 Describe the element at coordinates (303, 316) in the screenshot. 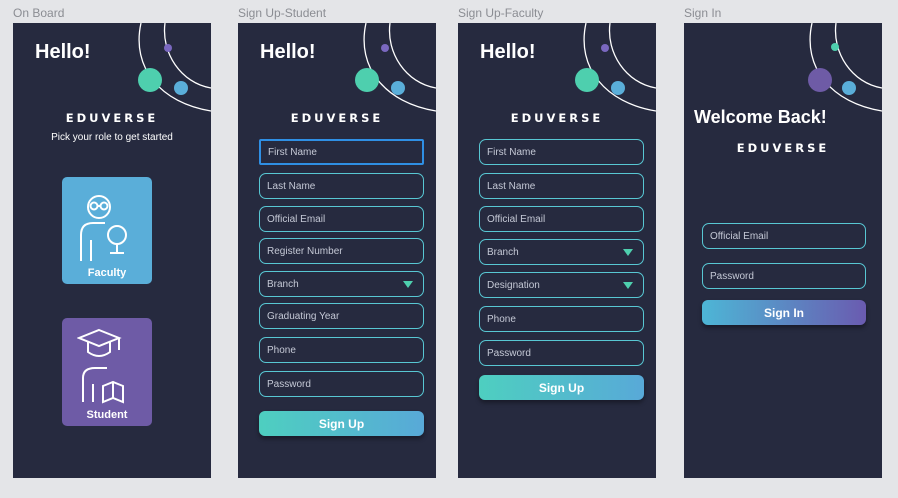

I see `graduating-year-placeholder: Graduating Year` at that location.